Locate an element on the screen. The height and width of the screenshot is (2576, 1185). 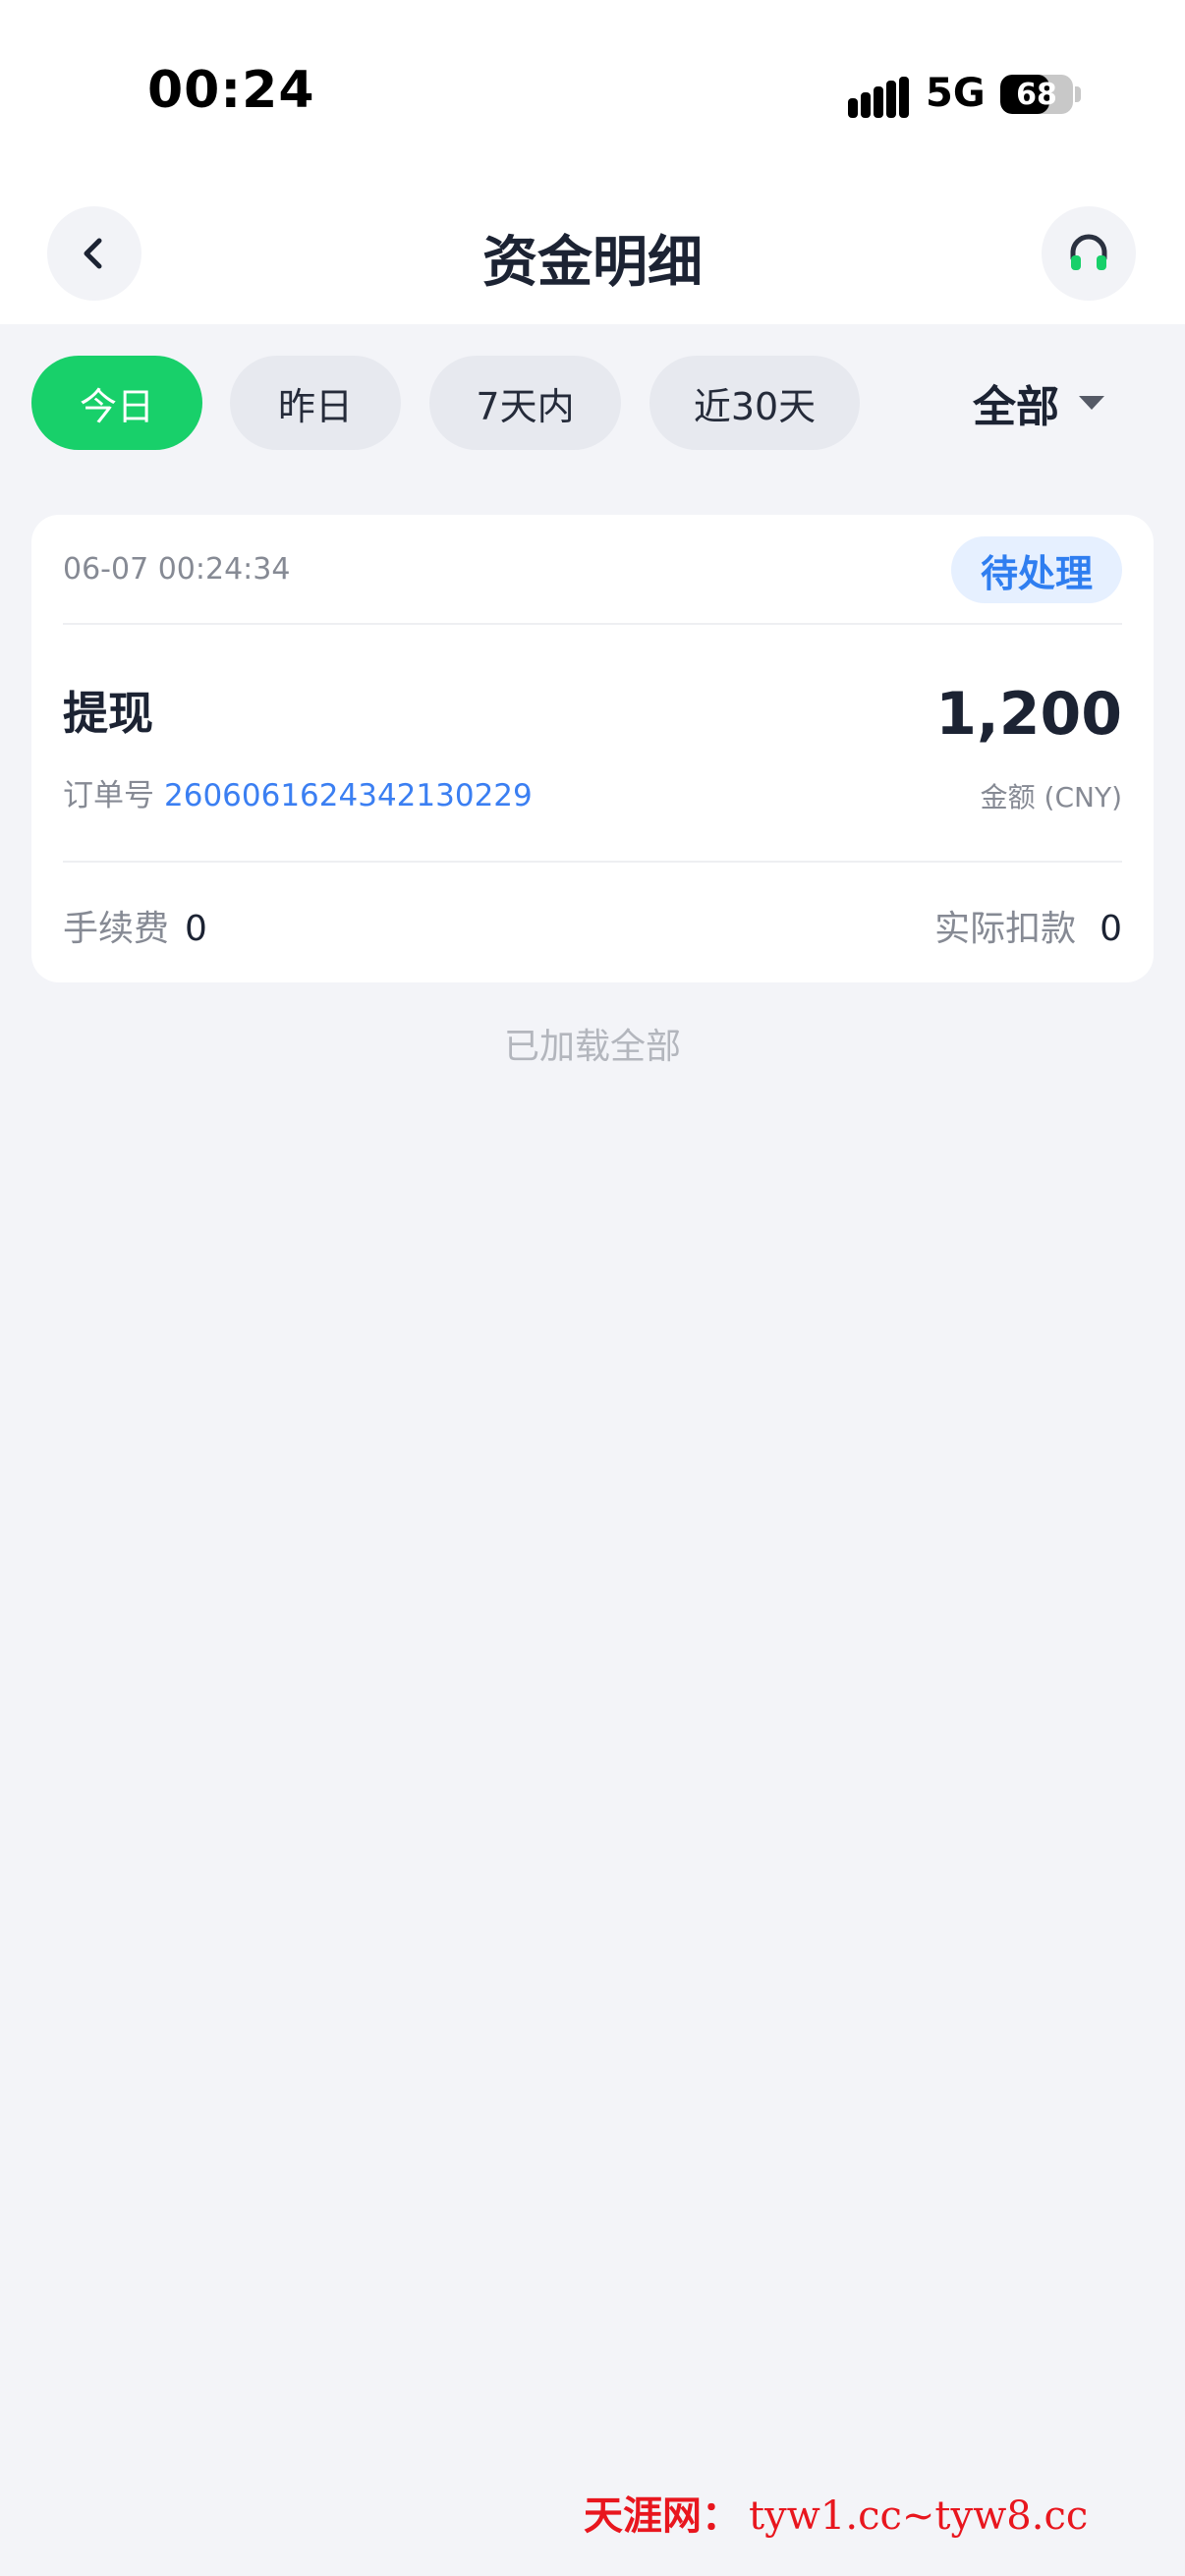
date-tabs: 今日 昨日 7天内 近30天 全部 is located at coordinates (592, 403).